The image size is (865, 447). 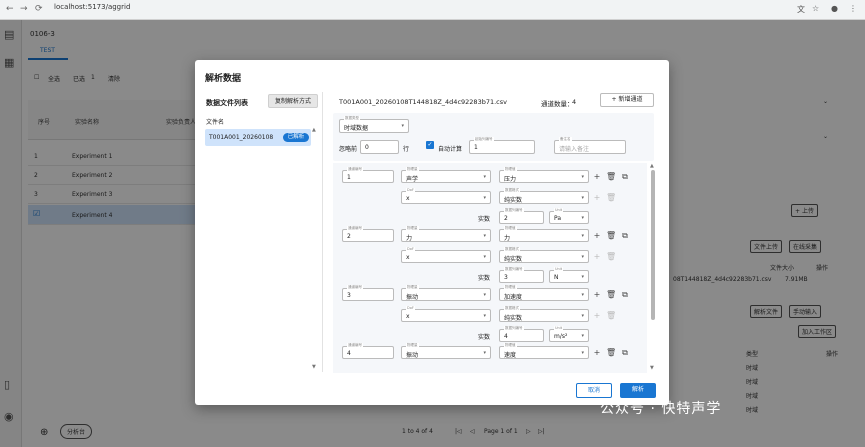 I want to click on physical-quantity-select: 物理量 声学 ▾, so click(x=446, y=175).